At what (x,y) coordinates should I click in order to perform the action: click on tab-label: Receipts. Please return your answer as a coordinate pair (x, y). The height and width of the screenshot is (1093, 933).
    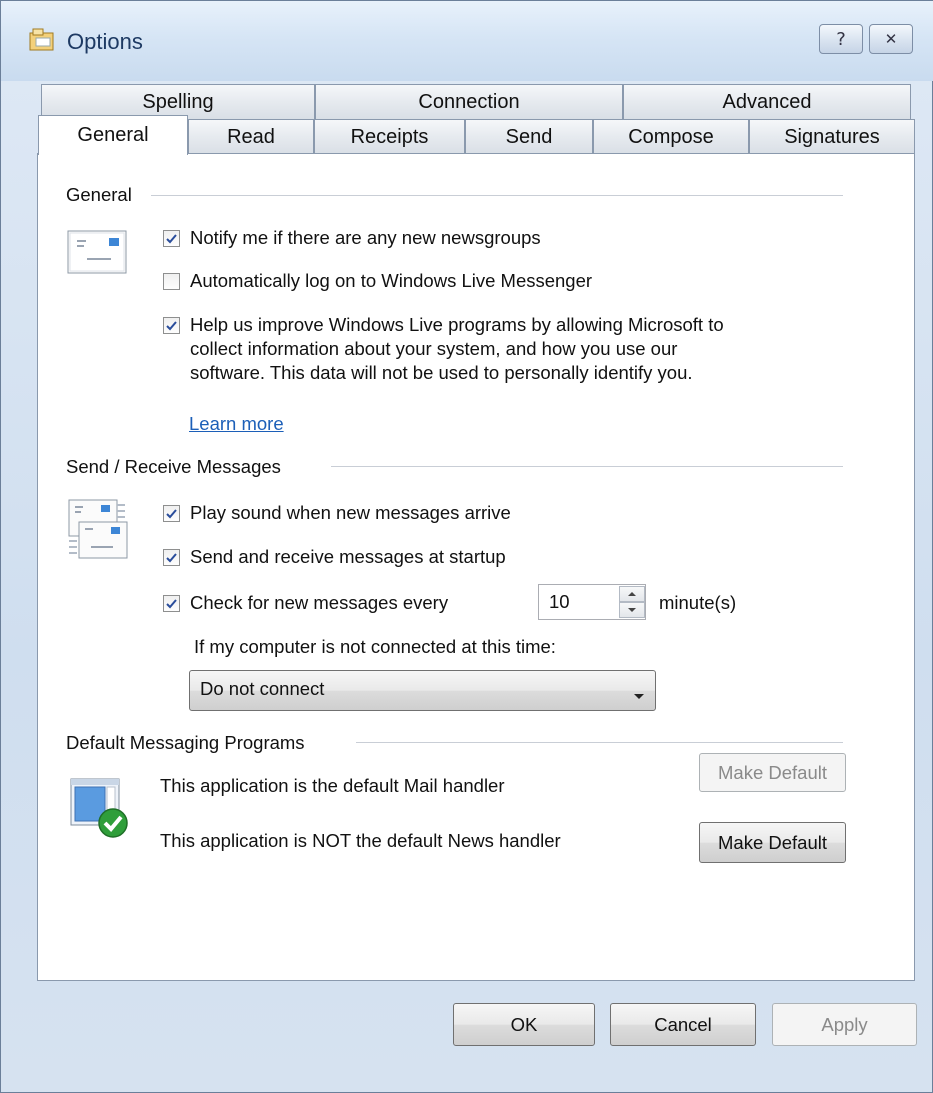
    Looking at the image, I should click on (389, 136).